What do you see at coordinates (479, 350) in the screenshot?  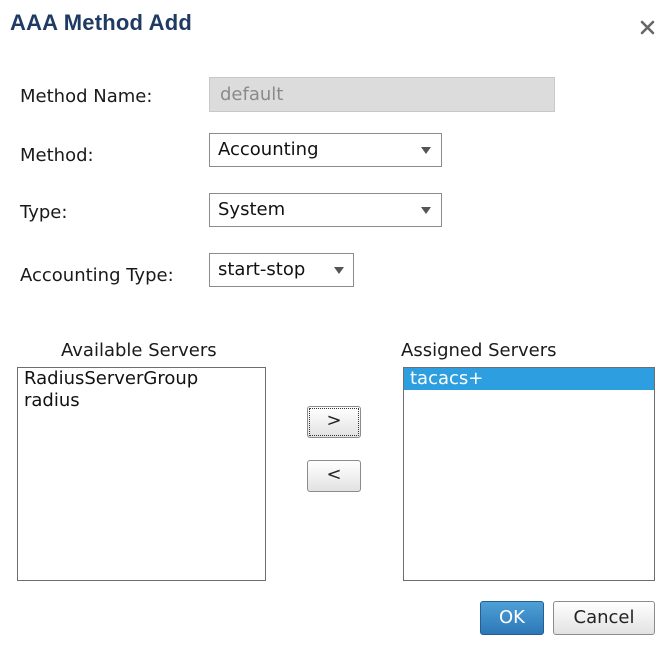 I see `assigned-servers-title: Assigned Servers` at bounding box center [479, 350].